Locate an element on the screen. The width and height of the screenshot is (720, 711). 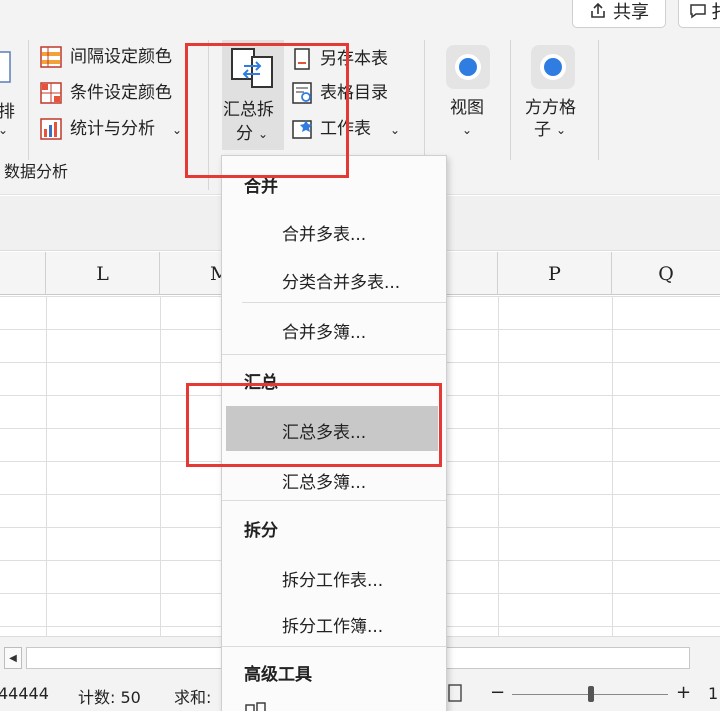
sort-chevron-icon: ⌄ is located at coordinates (4, 130).